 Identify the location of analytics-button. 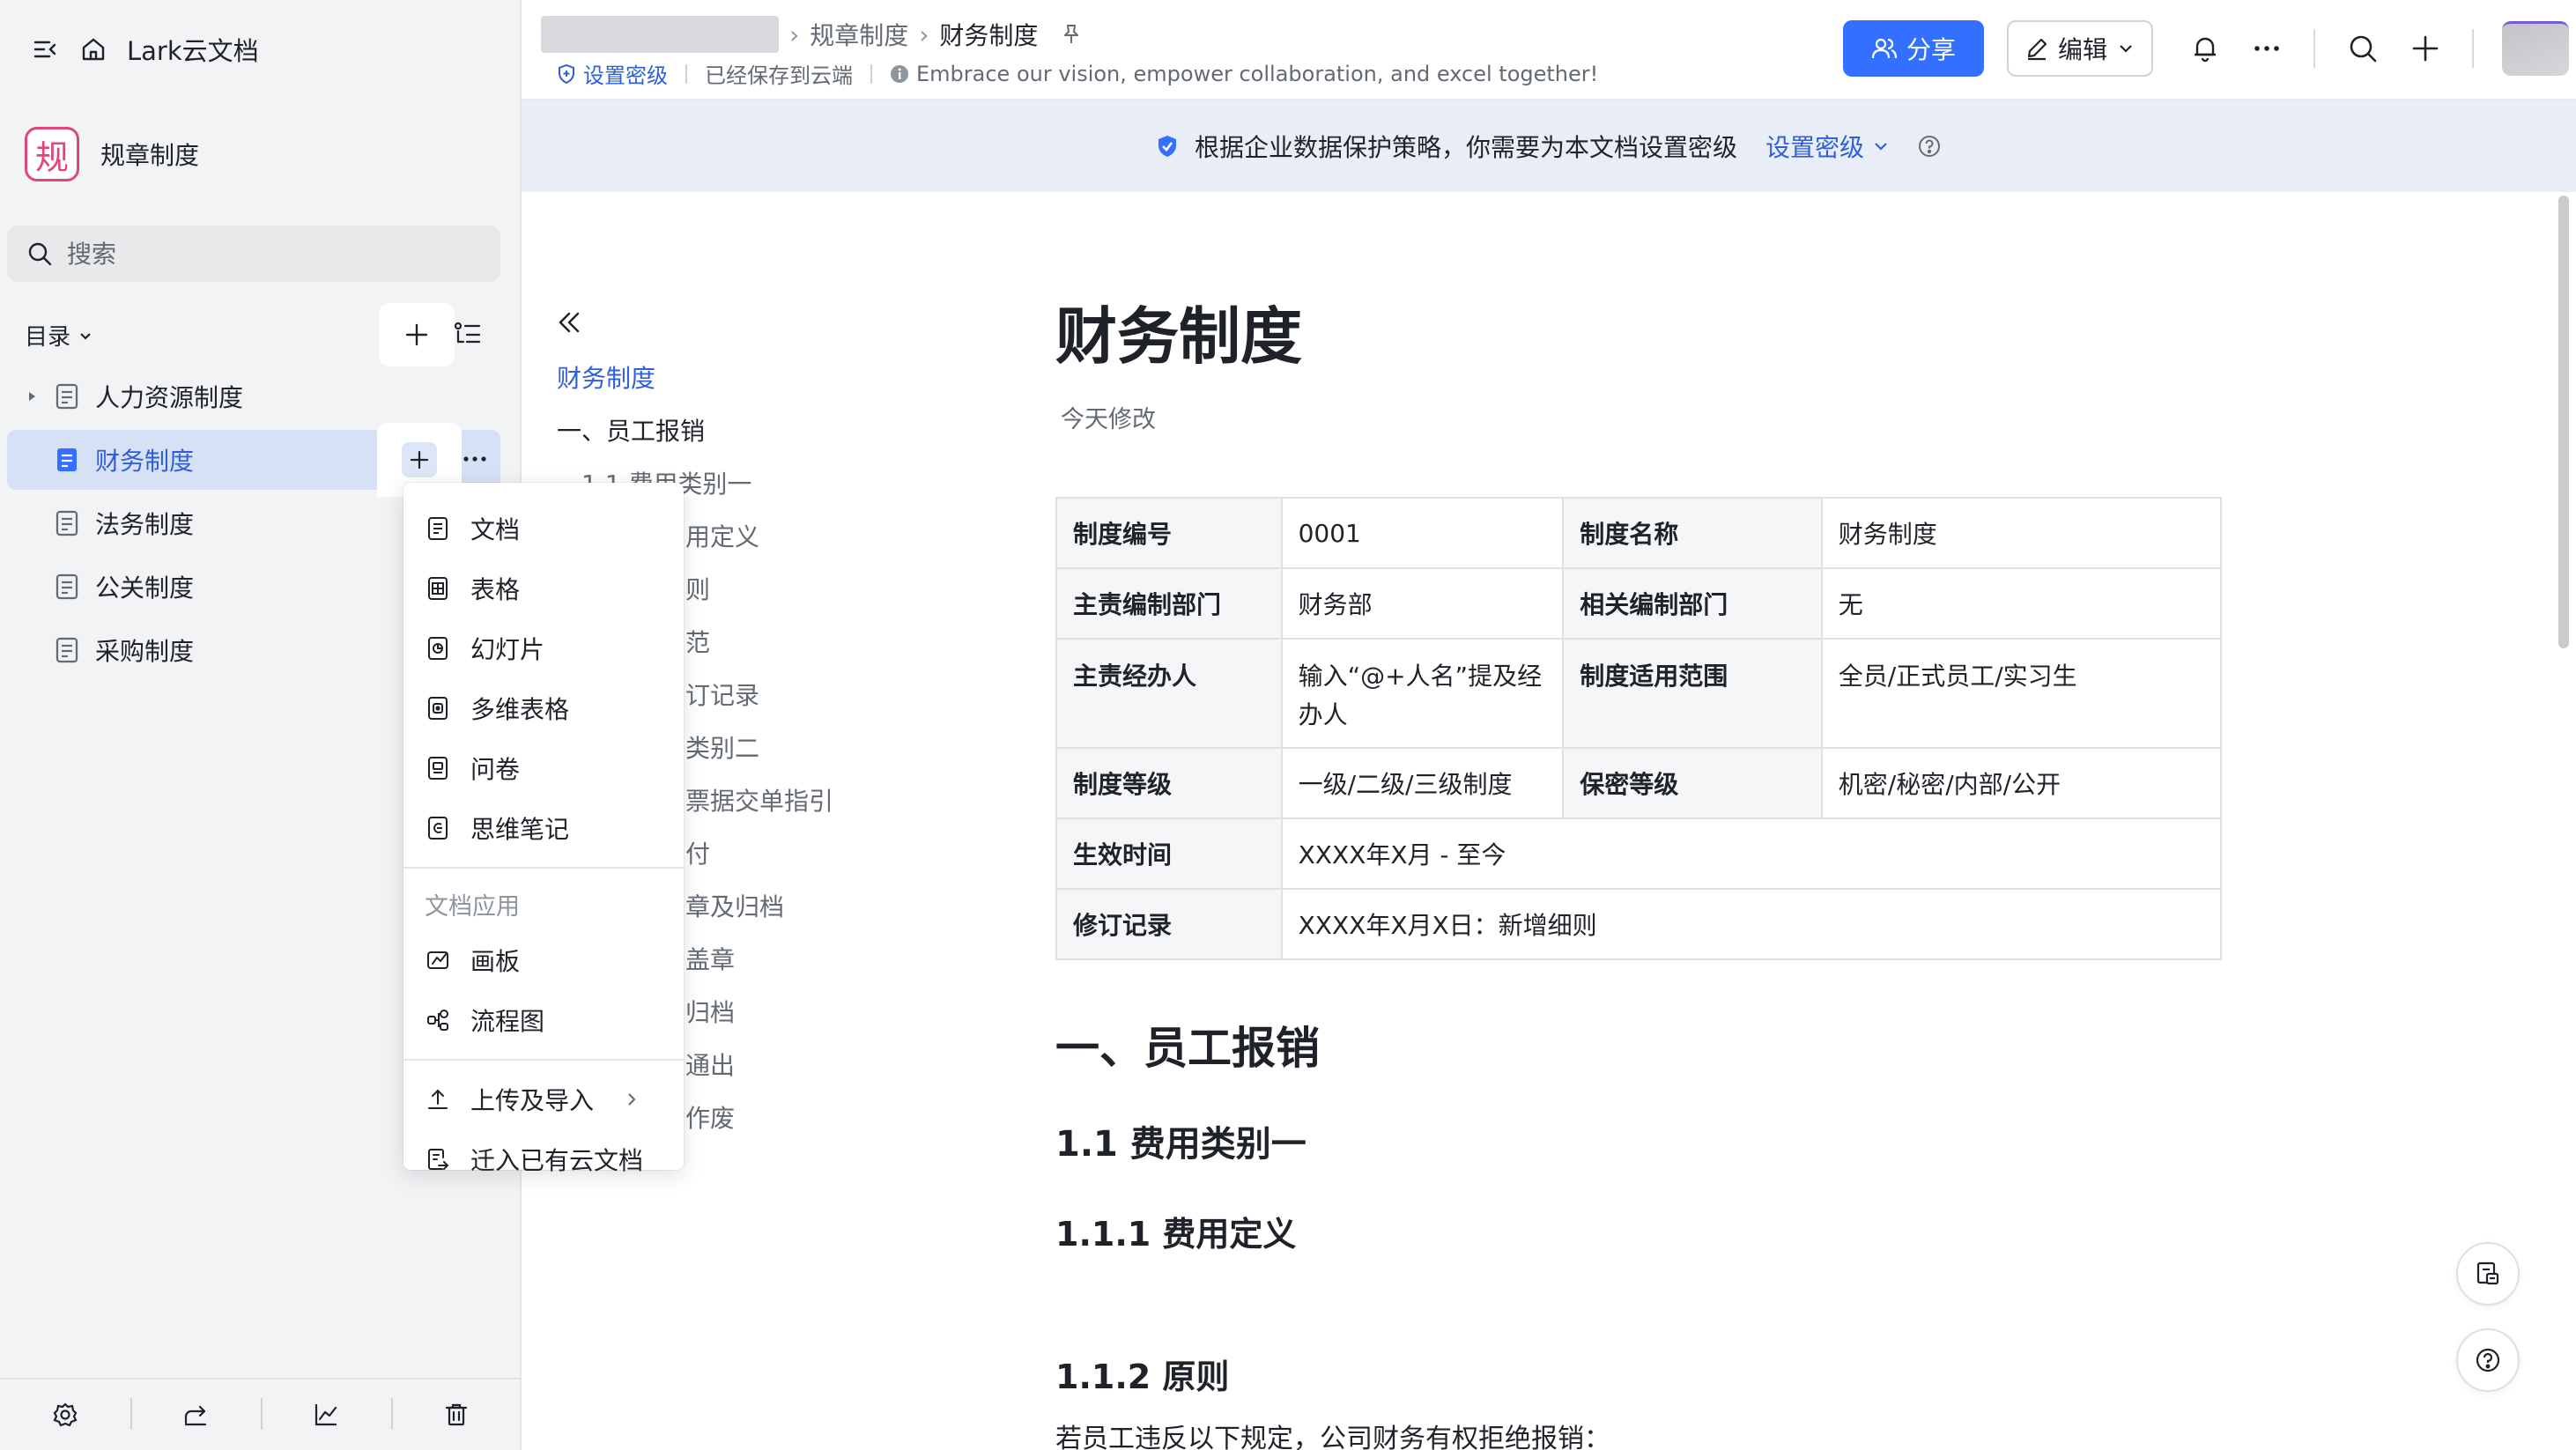
(326, 1414).